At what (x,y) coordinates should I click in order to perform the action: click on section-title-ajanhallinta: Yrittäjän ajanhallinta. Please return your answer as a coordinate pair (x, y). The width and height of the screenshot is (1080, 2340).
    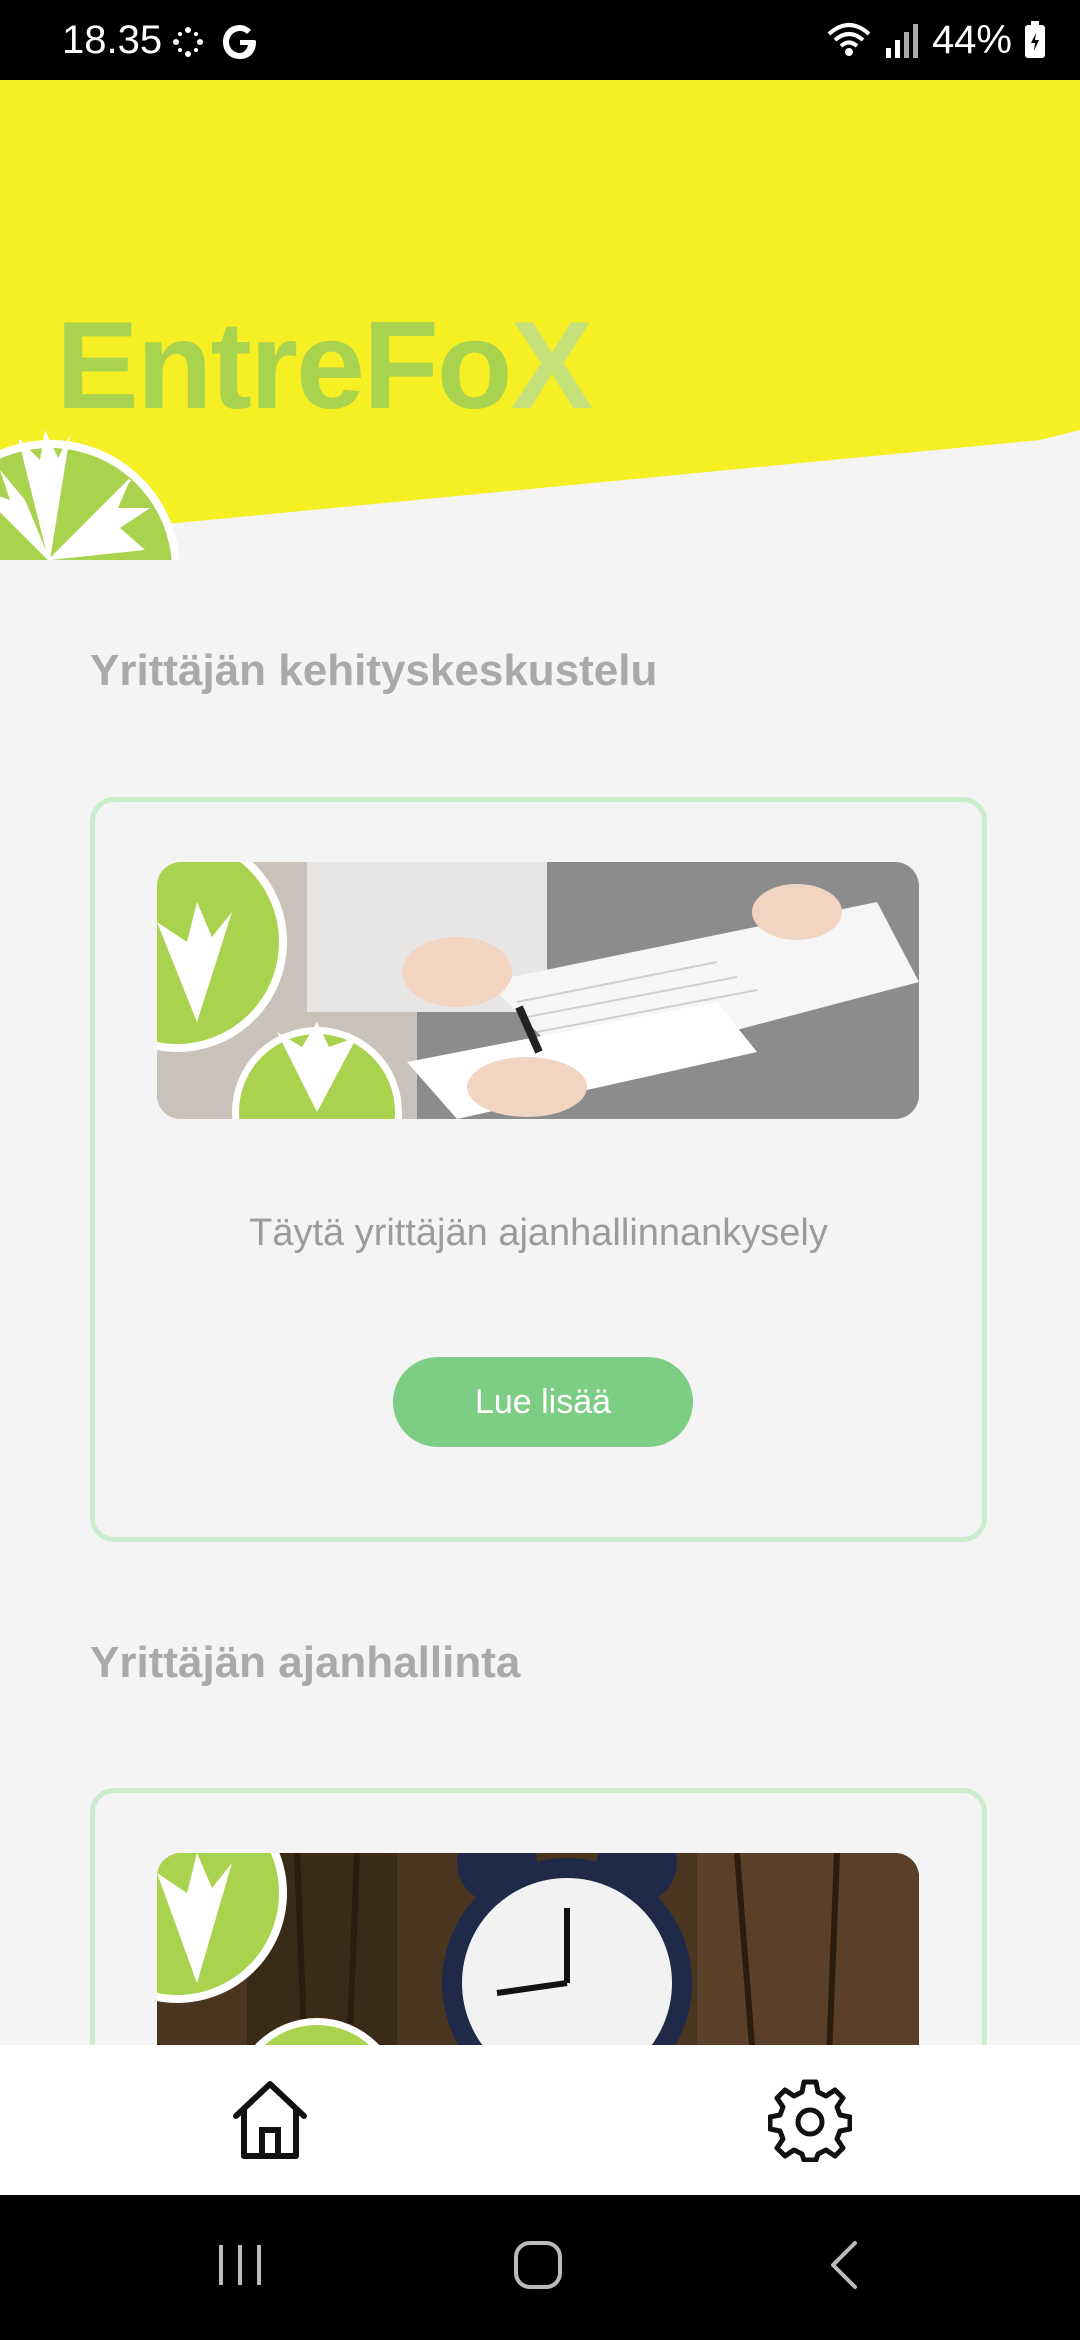
    Looking at the image, I should click on (305, 1662).